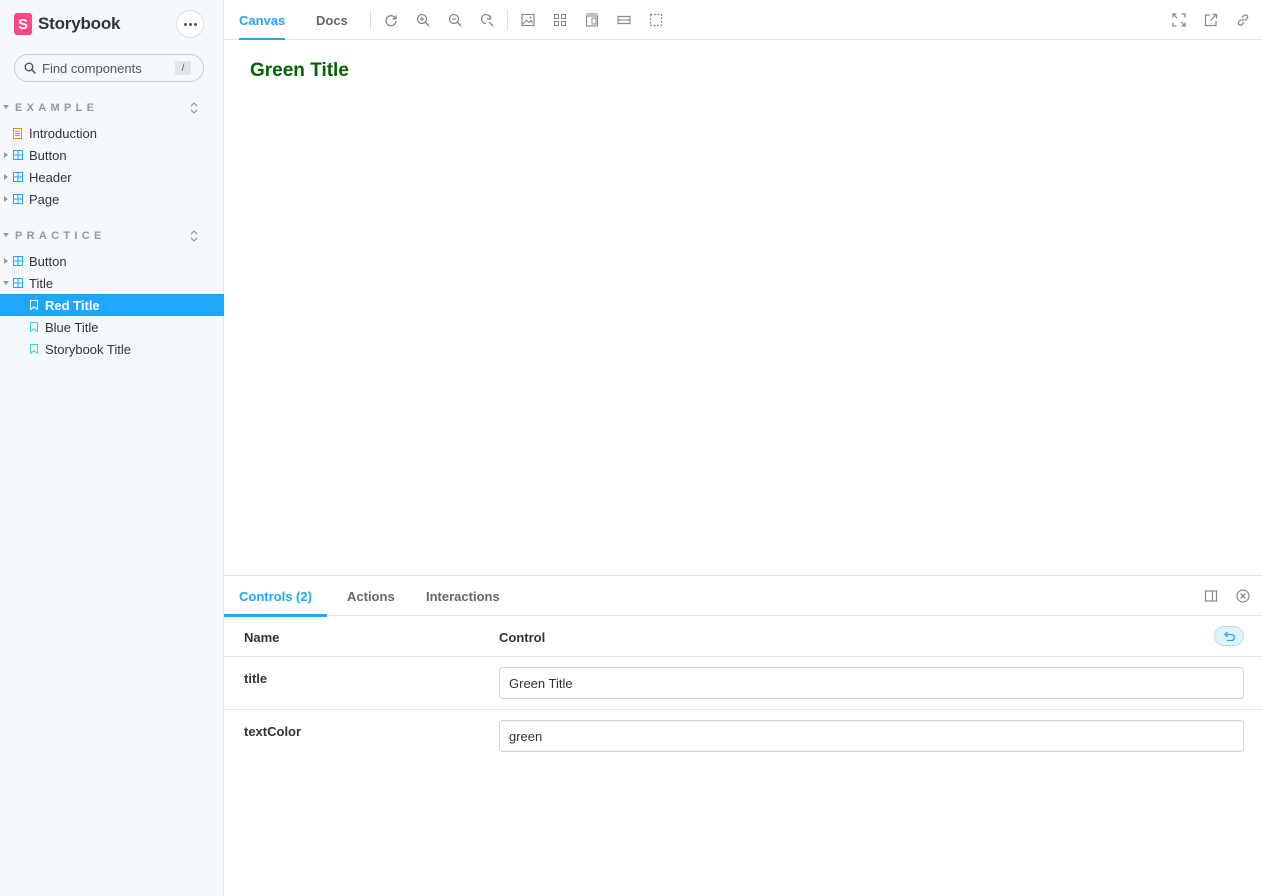 This screenshot has height=896, width=1262. I want to click on sidebar-item-label: Page, so click(44, 199).